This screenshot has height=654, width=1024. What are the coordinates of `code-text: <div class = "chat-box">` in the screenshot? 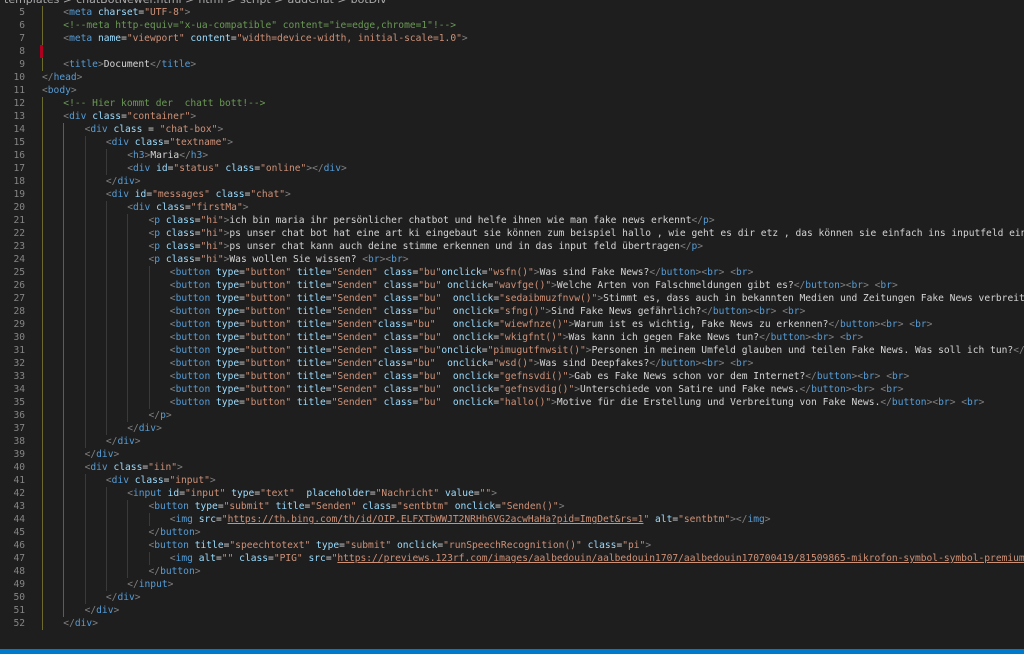 It's located at (154, 129).